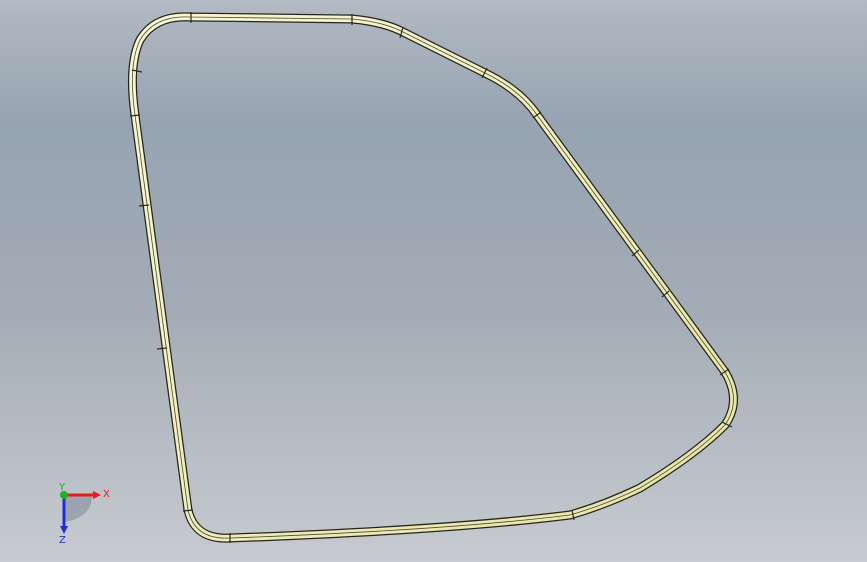 This screenshot has width=867, height=562. Describe the element at coordinates (97, 495) in the screenshot. I see `x-axis-arrow-icon` at that location.